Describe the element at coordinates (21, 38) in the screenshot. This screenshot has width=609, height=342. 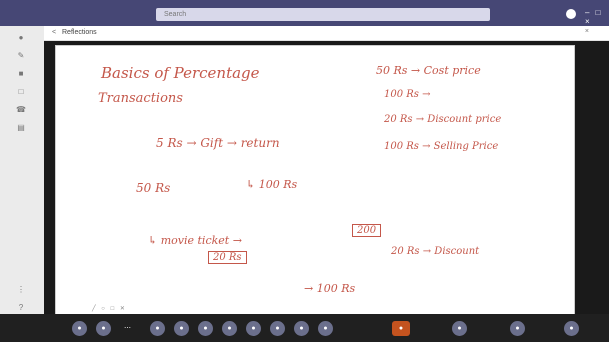
I see `activity-icon: ●` at that location.